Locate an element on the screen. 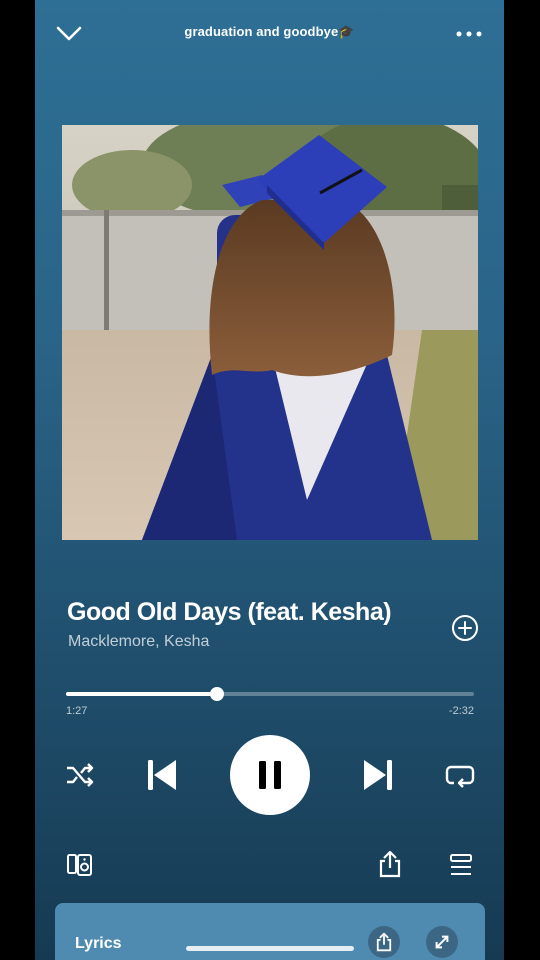 Image resolution: width=540 pixels, height=960 pixels. lyrics-share-button is located at coordinates (384, 942).